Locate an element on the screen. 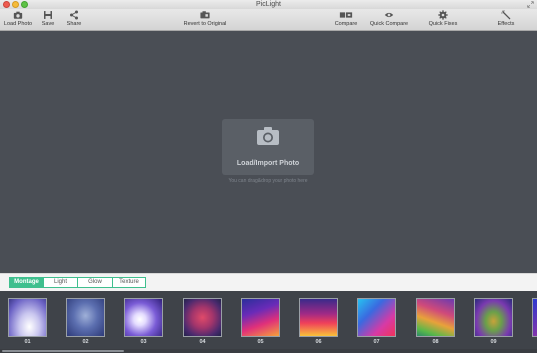 This screenshot has height=353, width=537. effects-button: Effects is located at coordinates (506, 20).